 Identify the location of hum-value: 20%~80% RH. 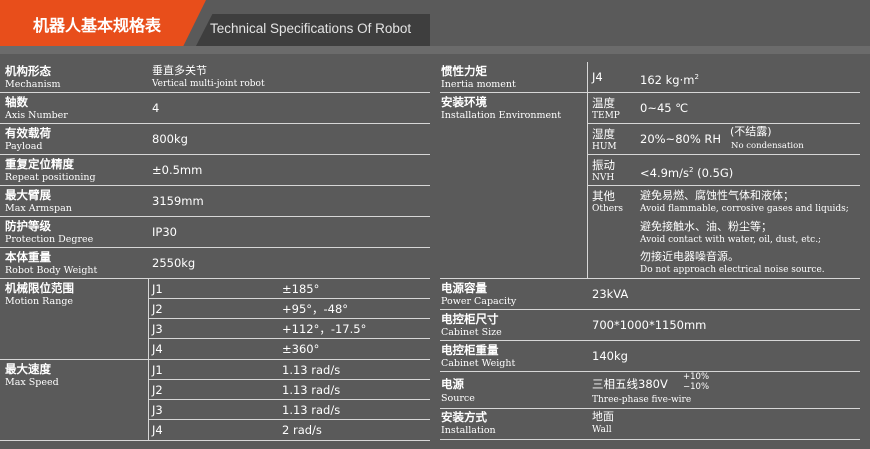
(681, 139).